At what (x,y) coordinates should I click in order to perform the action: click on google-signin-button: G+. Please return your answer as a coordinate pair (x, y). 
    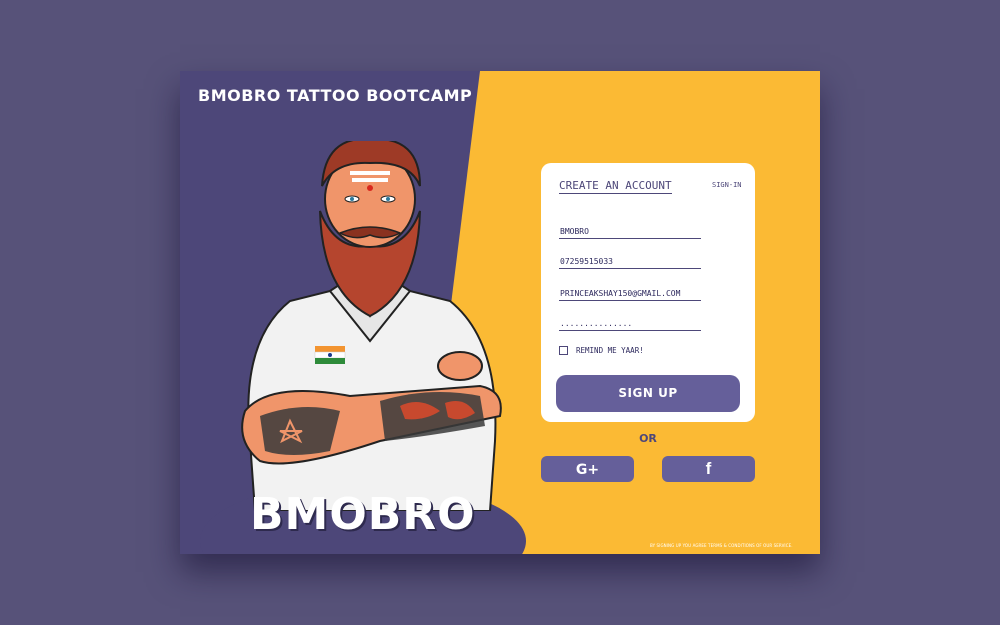
    Looking at the image, I should click on (587, 469).